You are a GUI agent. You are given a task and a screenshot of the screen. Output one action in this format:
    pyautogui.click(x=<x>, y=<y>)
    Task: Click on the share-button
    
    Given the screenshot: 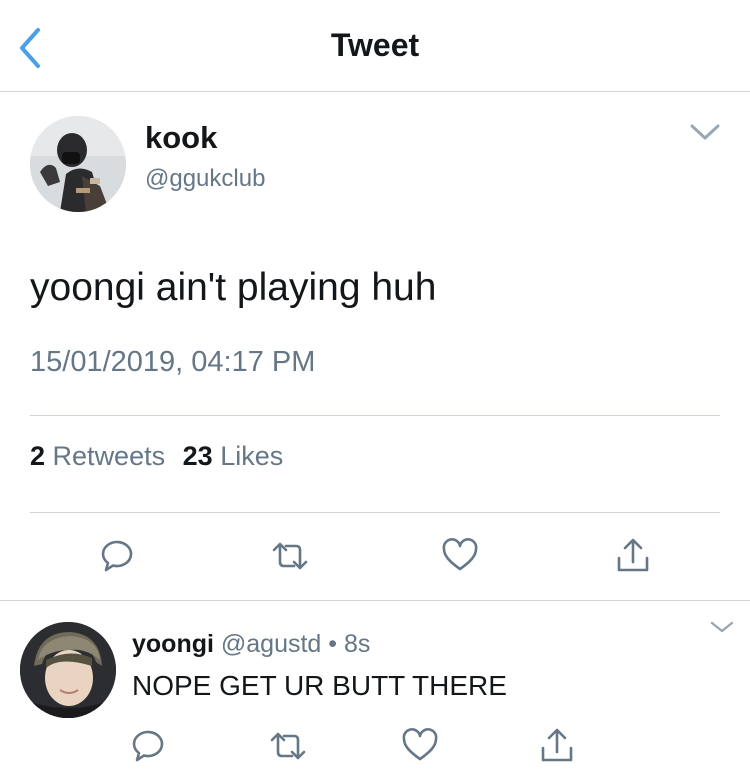 What is the action you would take?
    pyautogui.click(x=633, y=556)
    